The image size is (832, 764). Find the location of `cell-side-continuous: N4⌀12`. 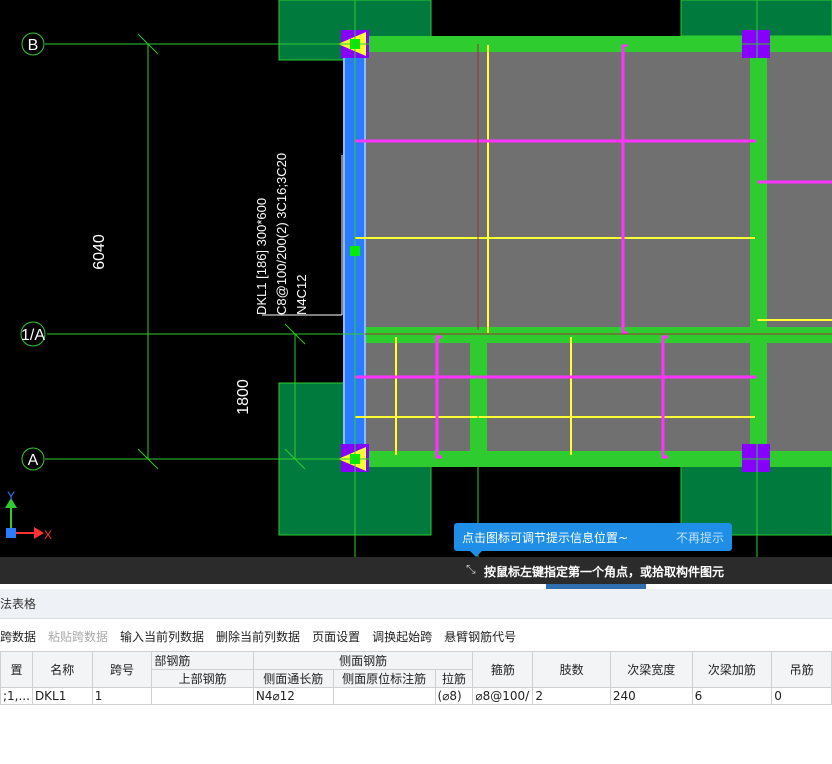

cell-side-continuous: N4⌀12 is located at coordinates (293, 696).